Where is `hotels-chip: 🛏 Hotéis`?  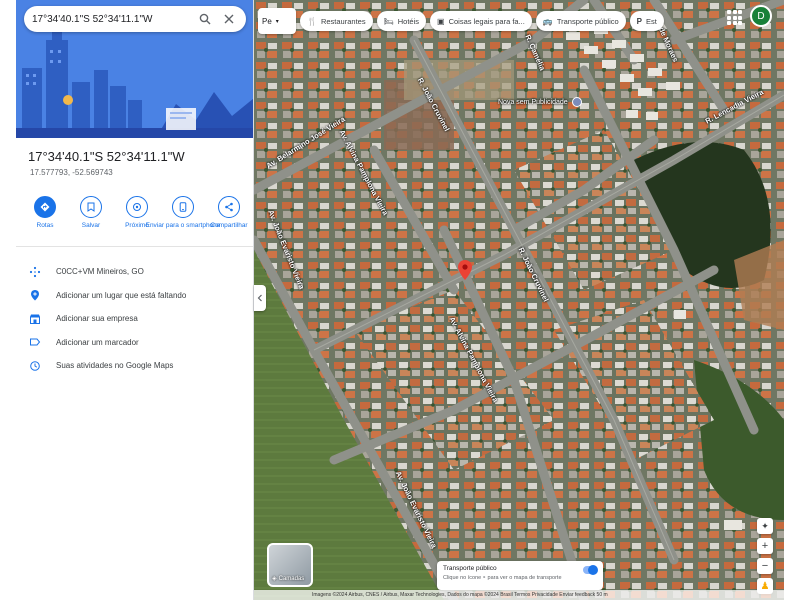
hotels-chip: 🛏 Hotéis is located at coordinates (401, 21).